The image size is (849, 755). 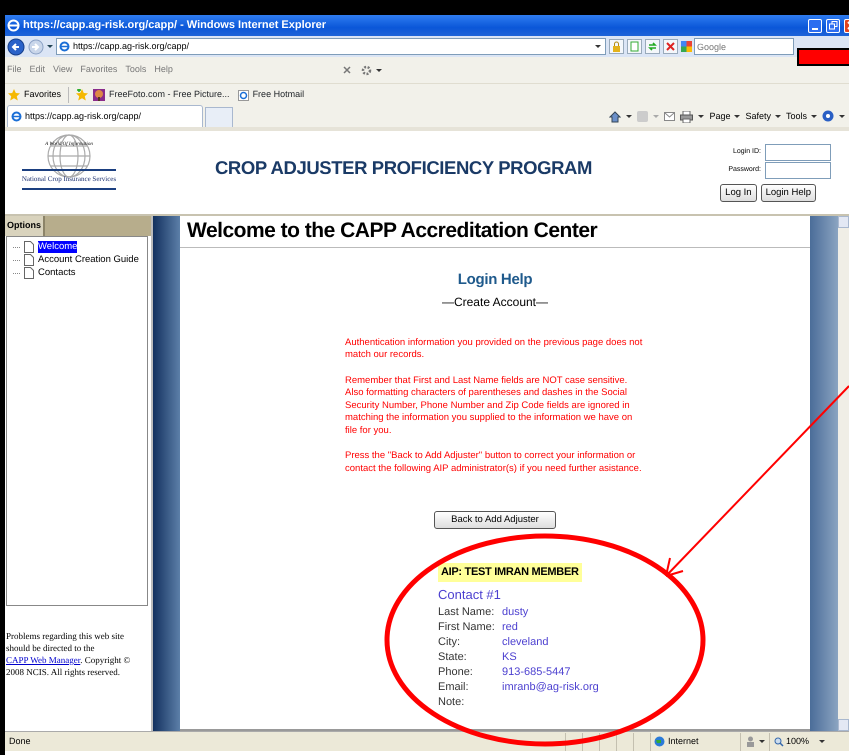 I want to click on field-value: red, so click(x=510, y=627).